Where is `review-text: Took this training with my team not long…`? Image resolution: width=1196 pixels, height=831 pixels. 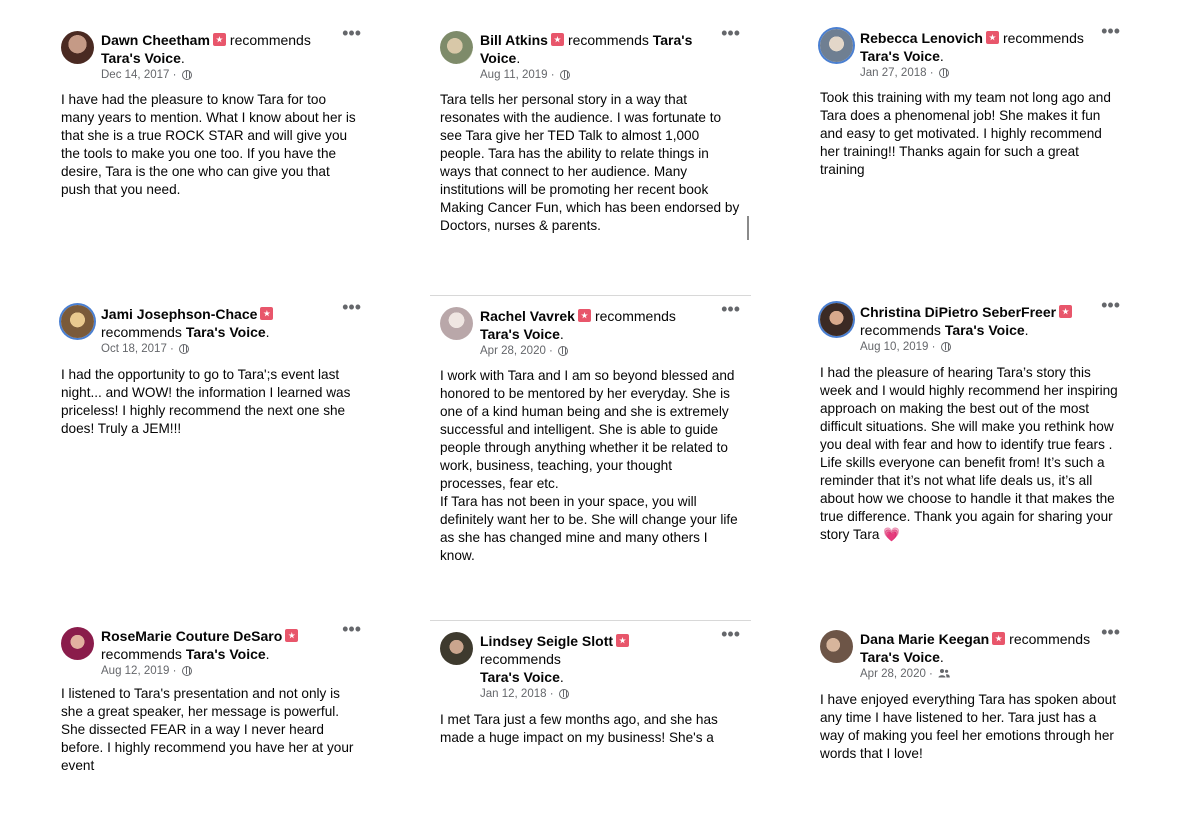
review-text: Took this training with my team not long… is located at coordinates (965, 133).